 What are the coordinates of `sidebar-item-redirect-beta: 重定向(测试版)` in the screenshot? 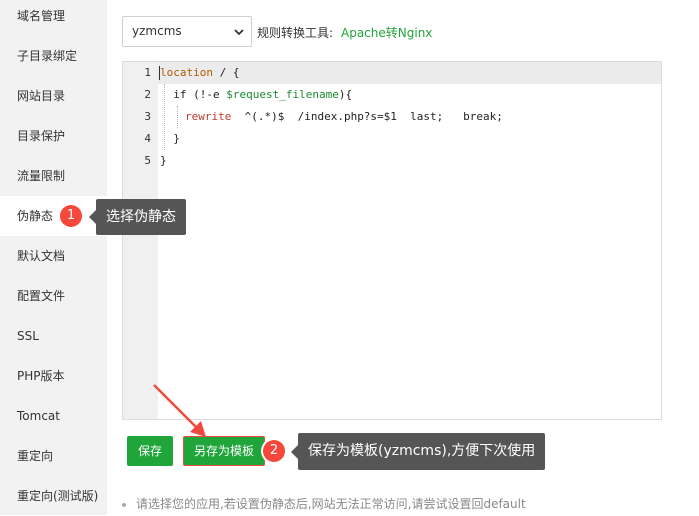 It's located at (53, 496).